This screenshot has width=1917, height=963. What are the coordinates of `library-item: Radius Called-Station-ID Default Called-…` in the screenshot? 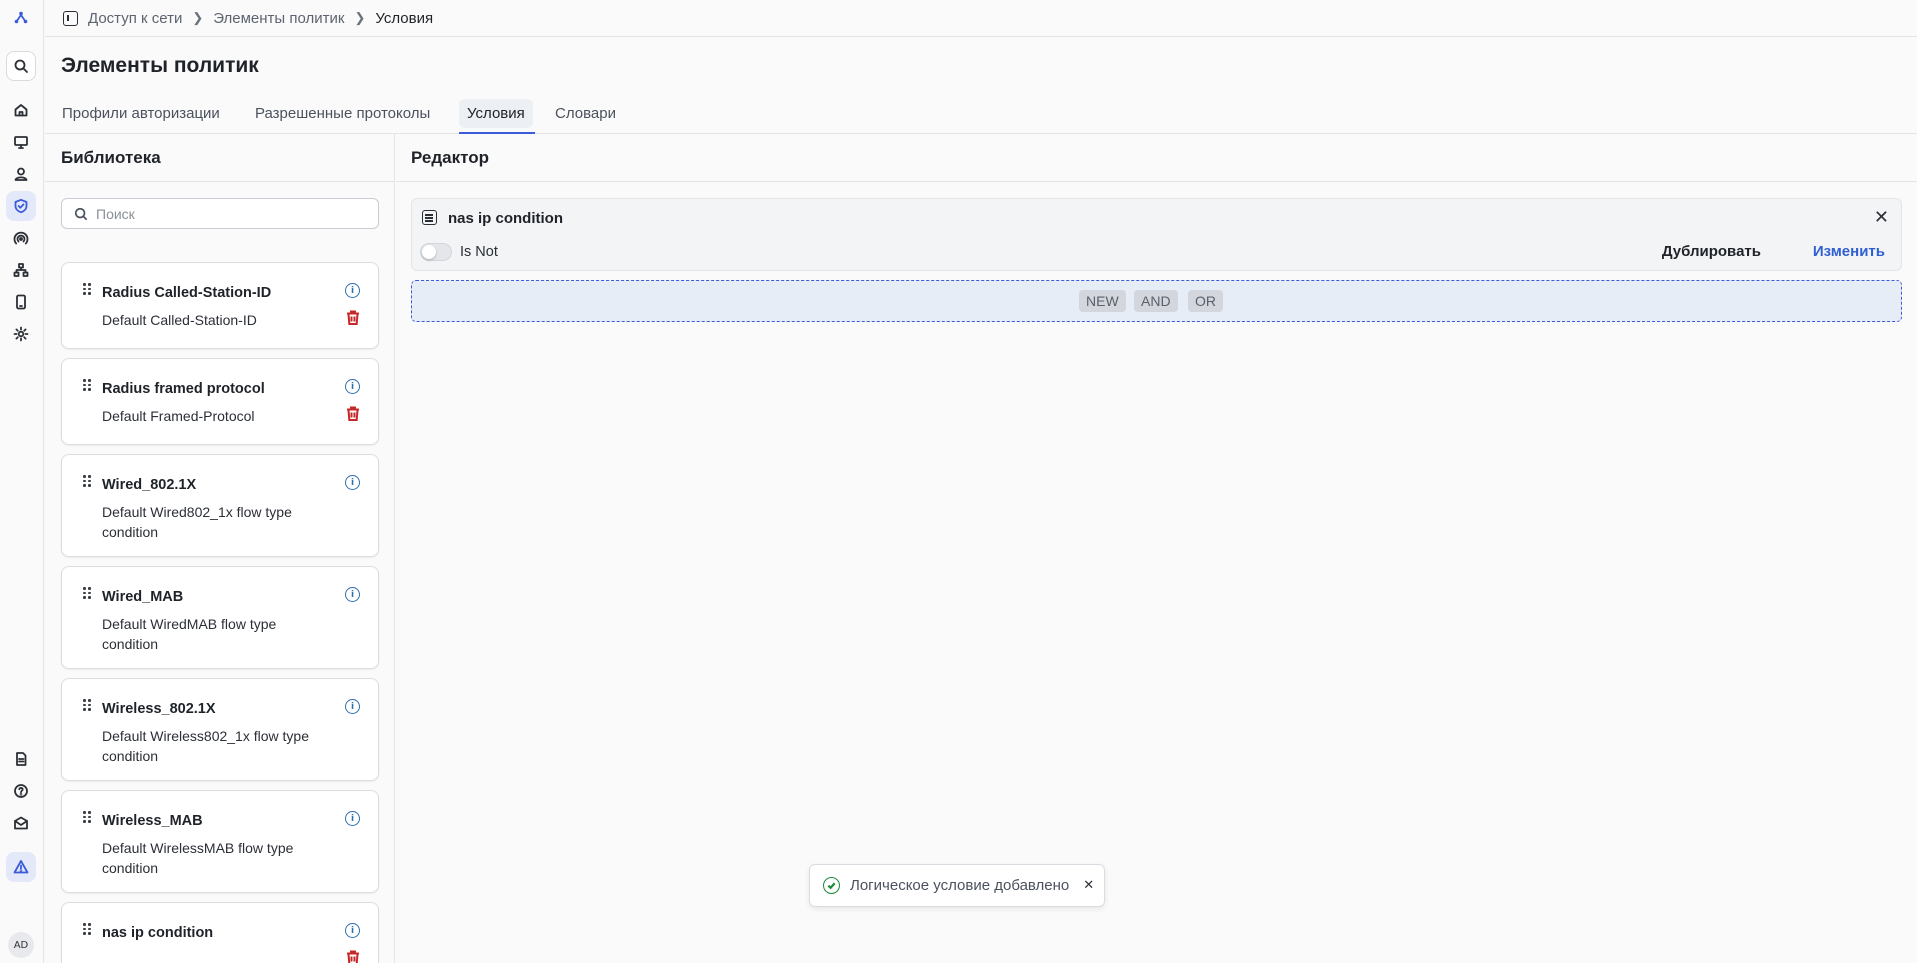 It's located at (220, 305).